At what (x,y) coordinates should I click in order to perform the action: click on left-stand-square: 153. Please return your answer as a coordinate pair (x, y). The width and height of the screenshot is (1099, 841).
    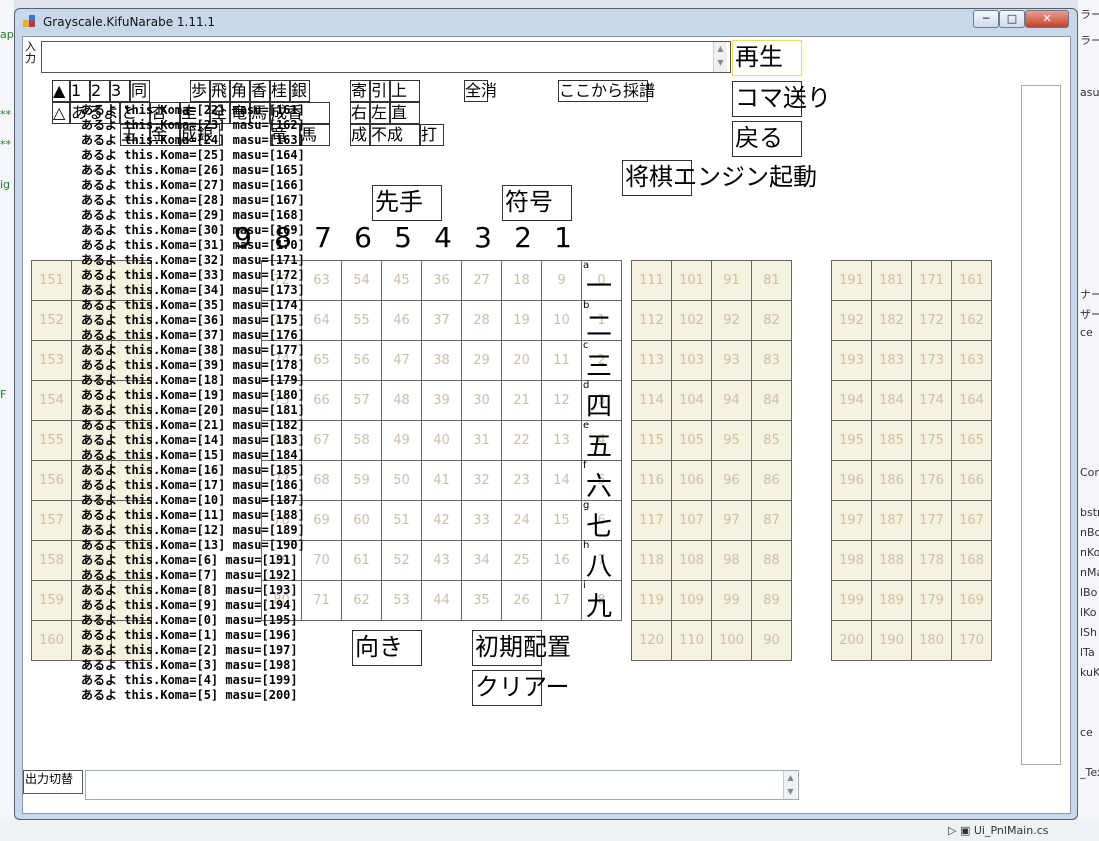
    Looking at the image, I should click on (51, 360).